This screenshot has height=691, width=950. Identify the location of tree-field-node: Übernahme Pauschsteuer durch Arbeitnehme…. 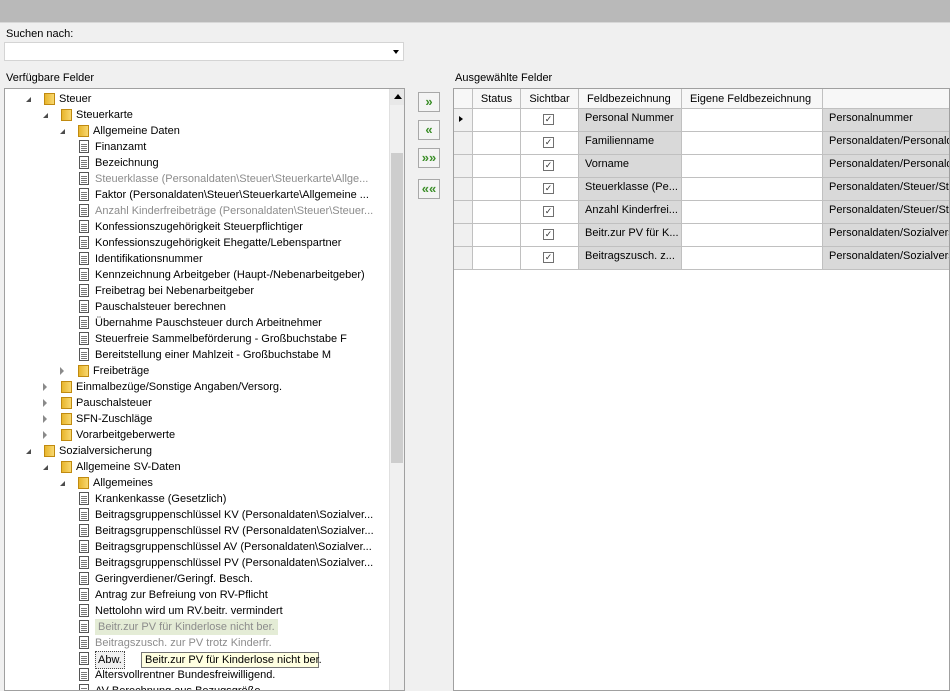
(197, 323).